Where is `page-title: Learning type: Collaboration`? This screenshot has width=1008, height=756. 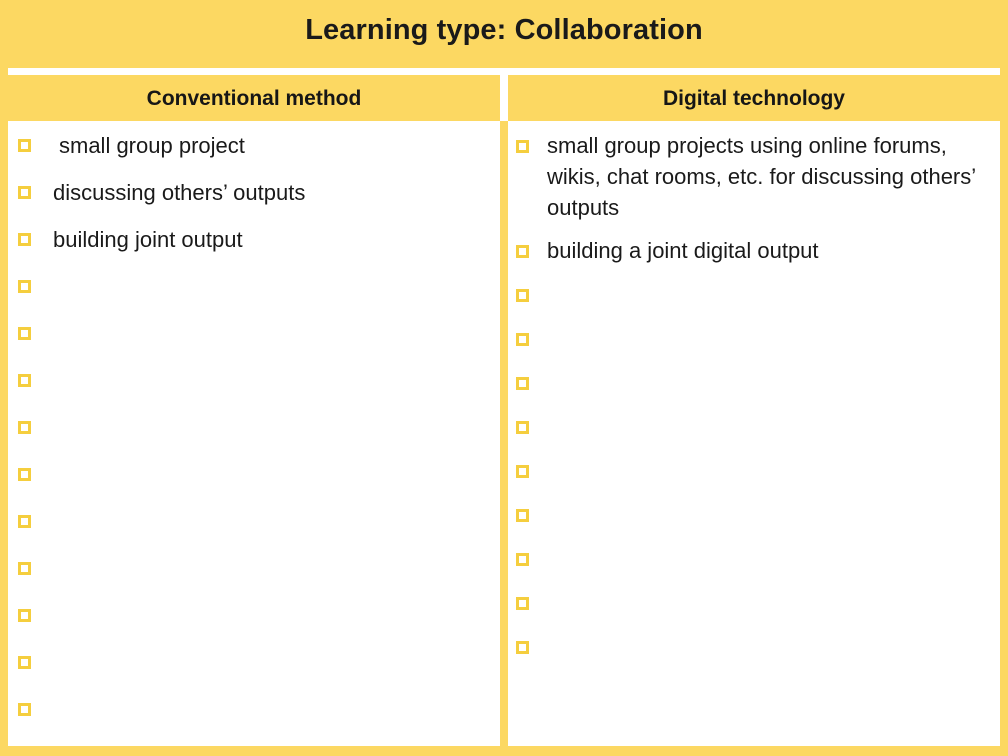
page-title: Learning type: Collaboration is located at coordinates (504, 30).